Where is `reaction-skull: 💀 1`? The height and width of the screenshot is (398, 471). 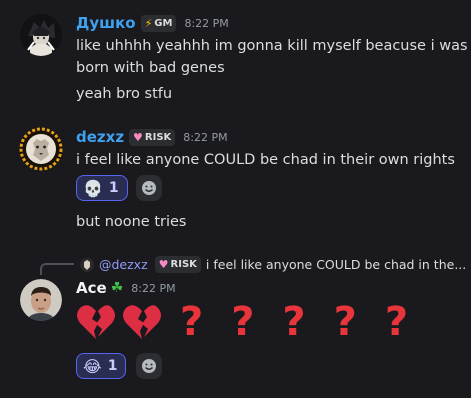
reaction-skull: 💀 1 is located at coordinates (102, 188).